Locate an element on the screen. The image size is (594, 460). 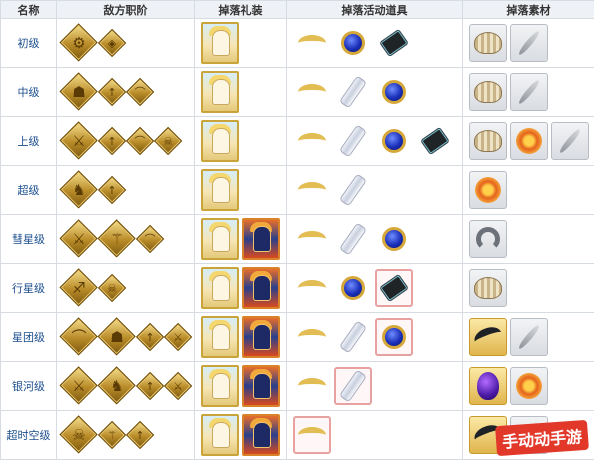
shell-shape is located at coordinates (488, 92).